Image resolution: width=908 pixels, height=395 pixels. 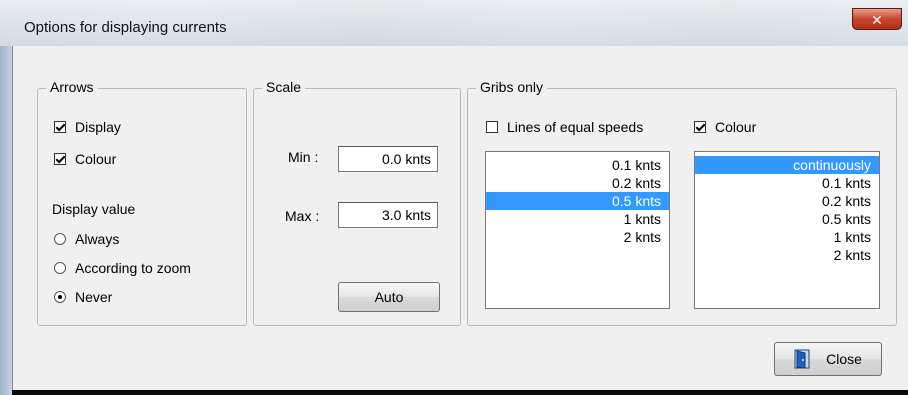 What do you see at coordinates (284, 87) in the screenshot?
I see `scale-group-label: Scale` at bounding box center [284, 87].